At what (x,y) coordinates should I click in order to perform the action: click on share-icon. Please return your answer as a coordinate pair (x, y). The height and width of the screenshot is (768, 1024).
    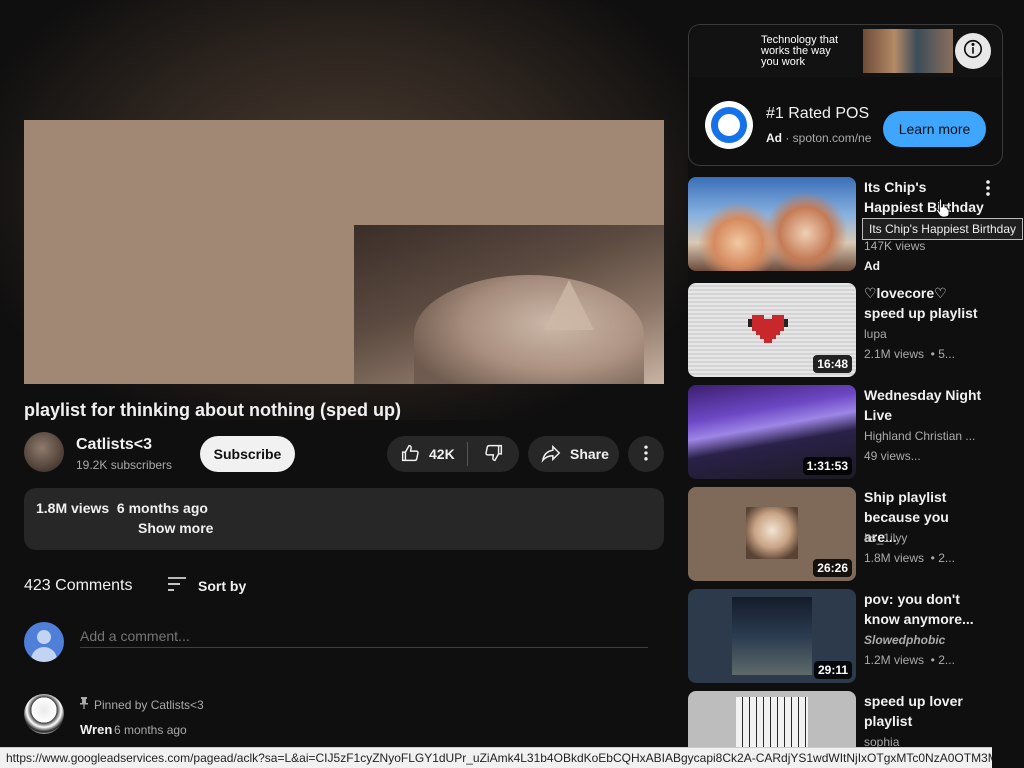
    Looking at the image, I should click on (551, 454).